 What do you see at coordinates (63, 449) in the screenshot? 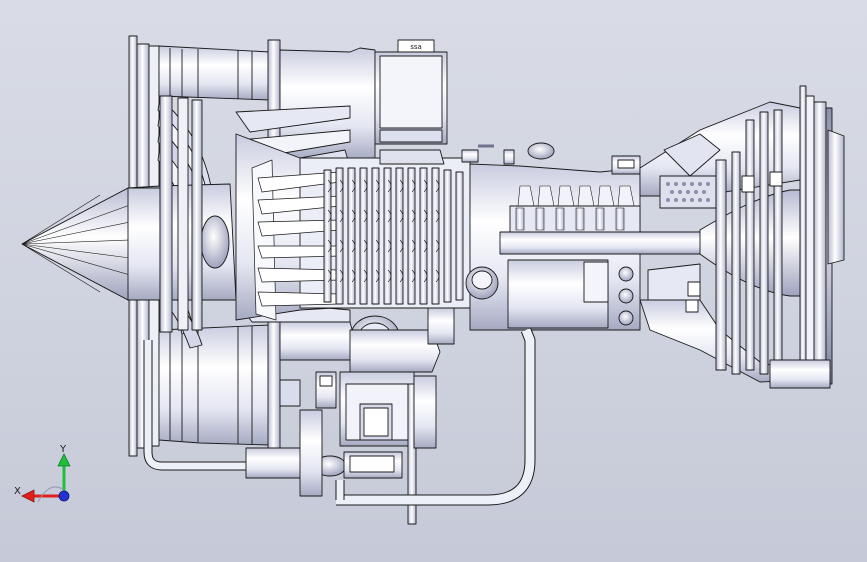
I see `y-axis-label: Y` at bounding box center [63, 449].